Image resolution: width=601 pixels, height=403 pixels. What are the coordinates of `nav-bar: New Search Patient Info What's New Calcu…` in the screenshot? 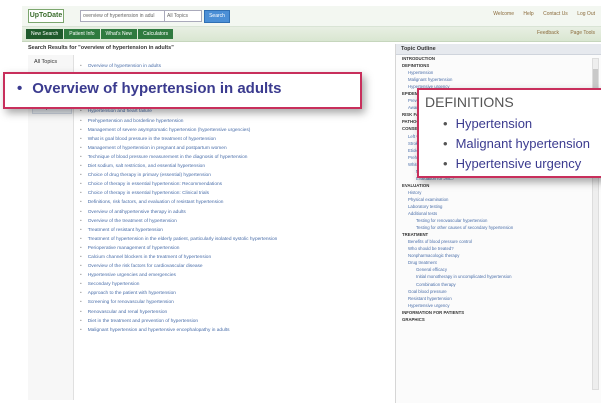 It's located at (311, 34).